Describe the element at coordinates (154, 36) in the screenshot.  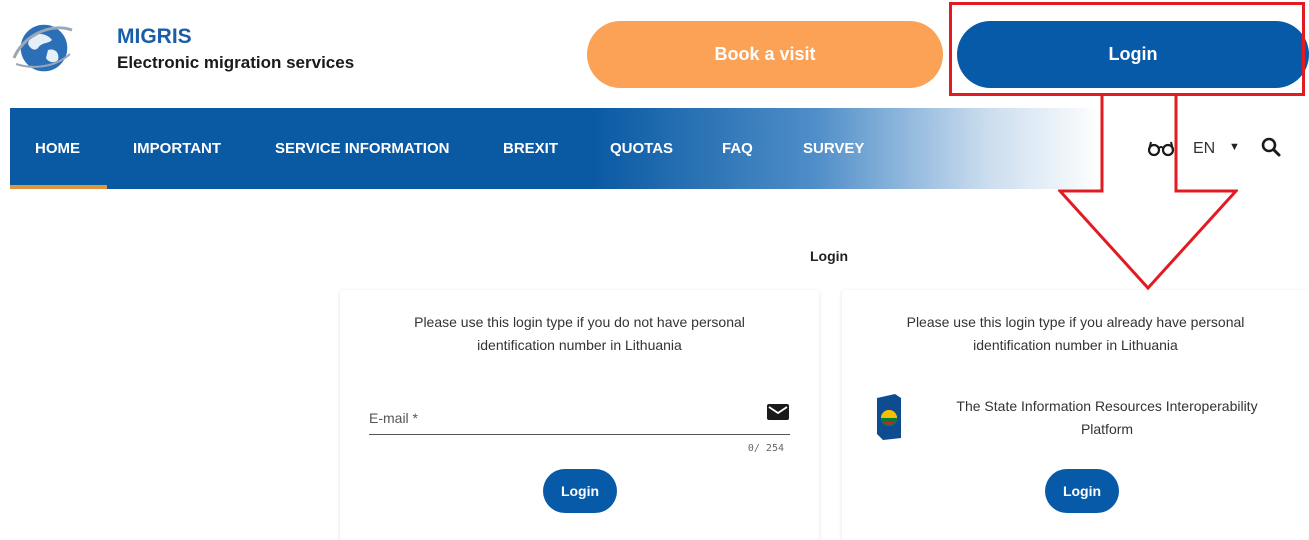
I see `brand-name: MIGRIS` at that location.